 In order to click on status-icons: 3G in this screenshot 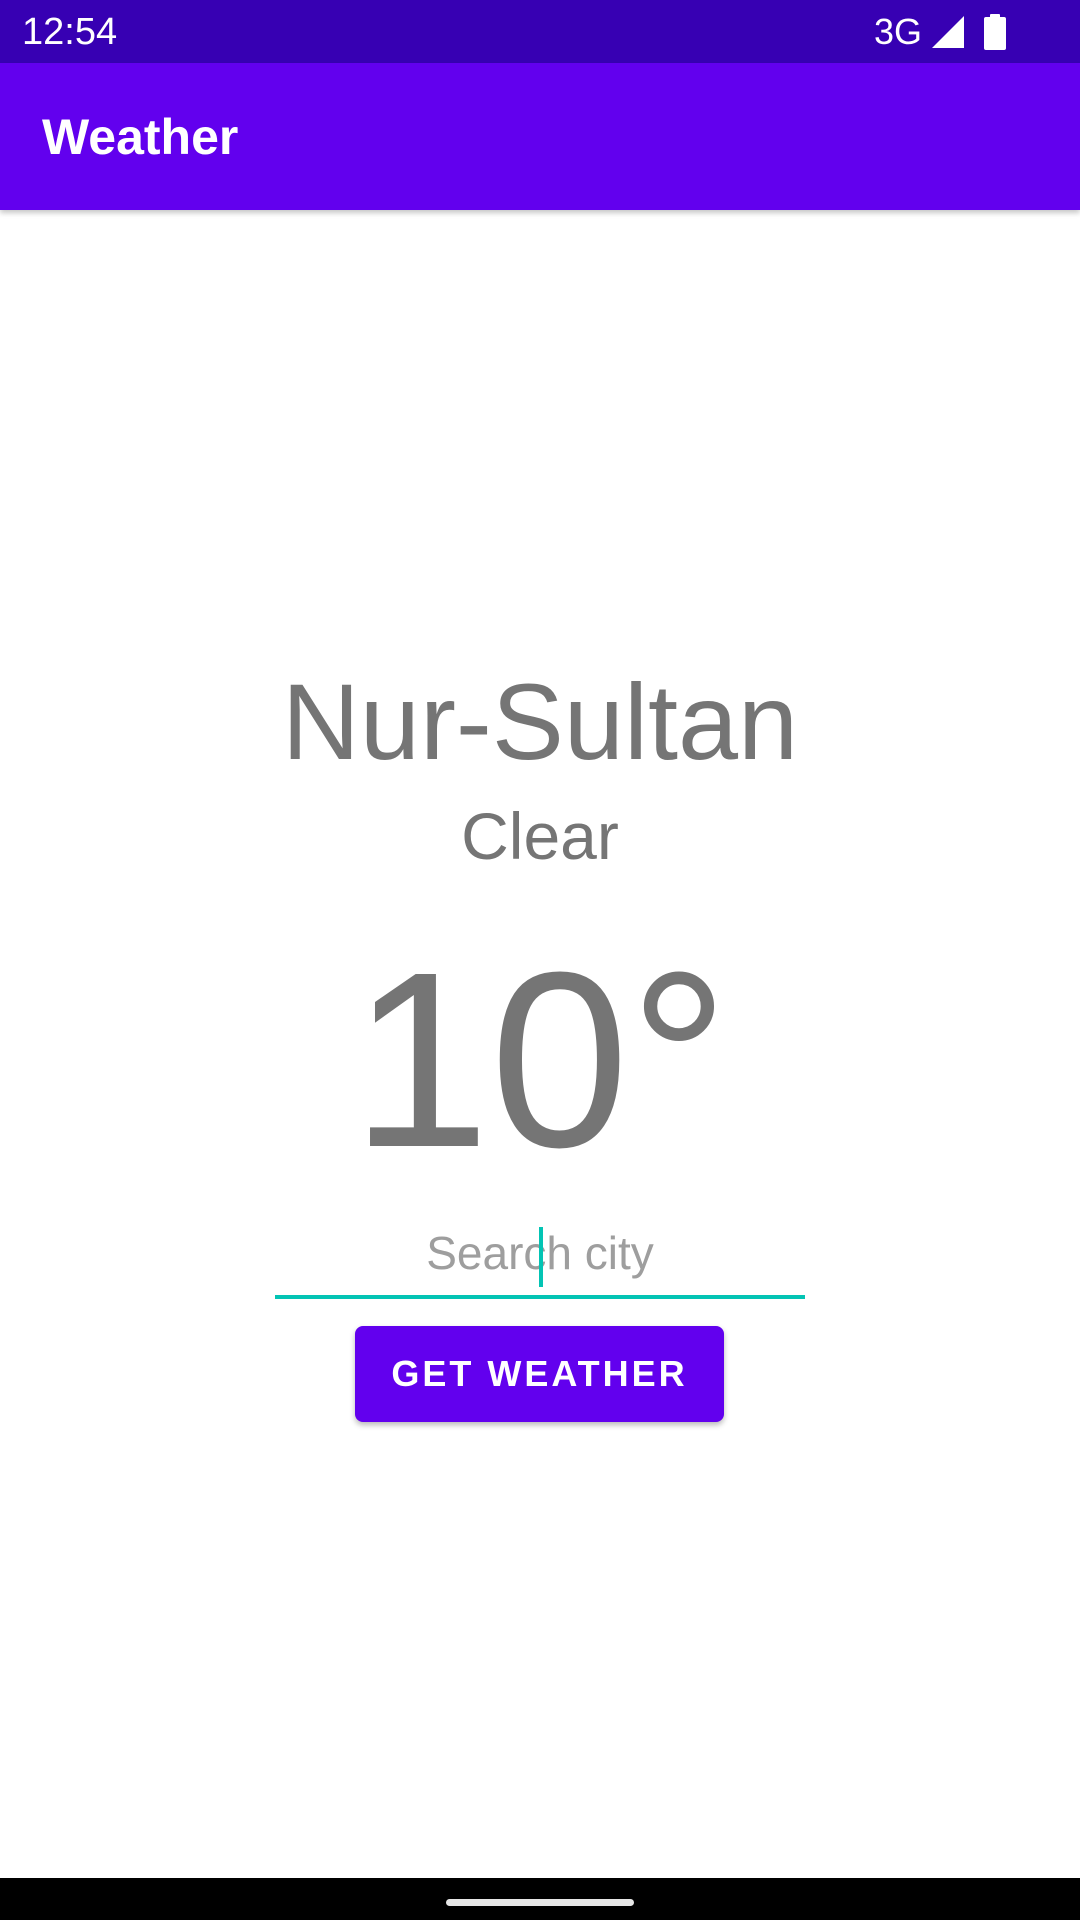, I will do `click(977, 31)`.